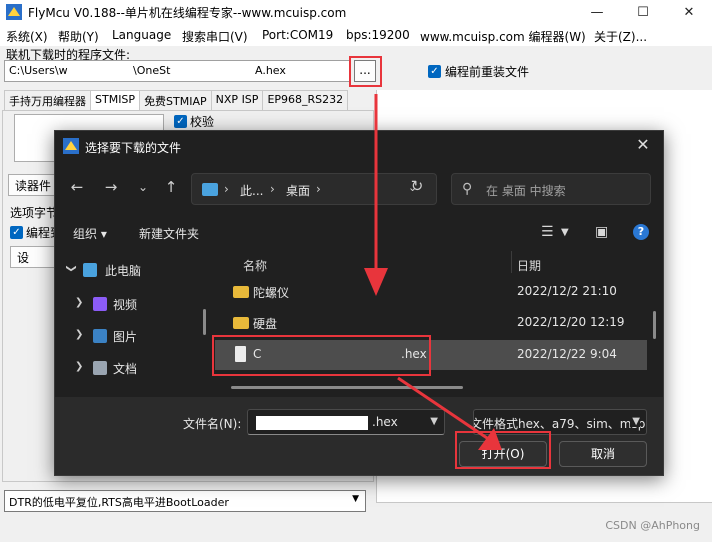  What do you see at coordinates (32, 185) in the screenshot?
I see `read-device-button: 读器件` at bounding box center [32, 185].